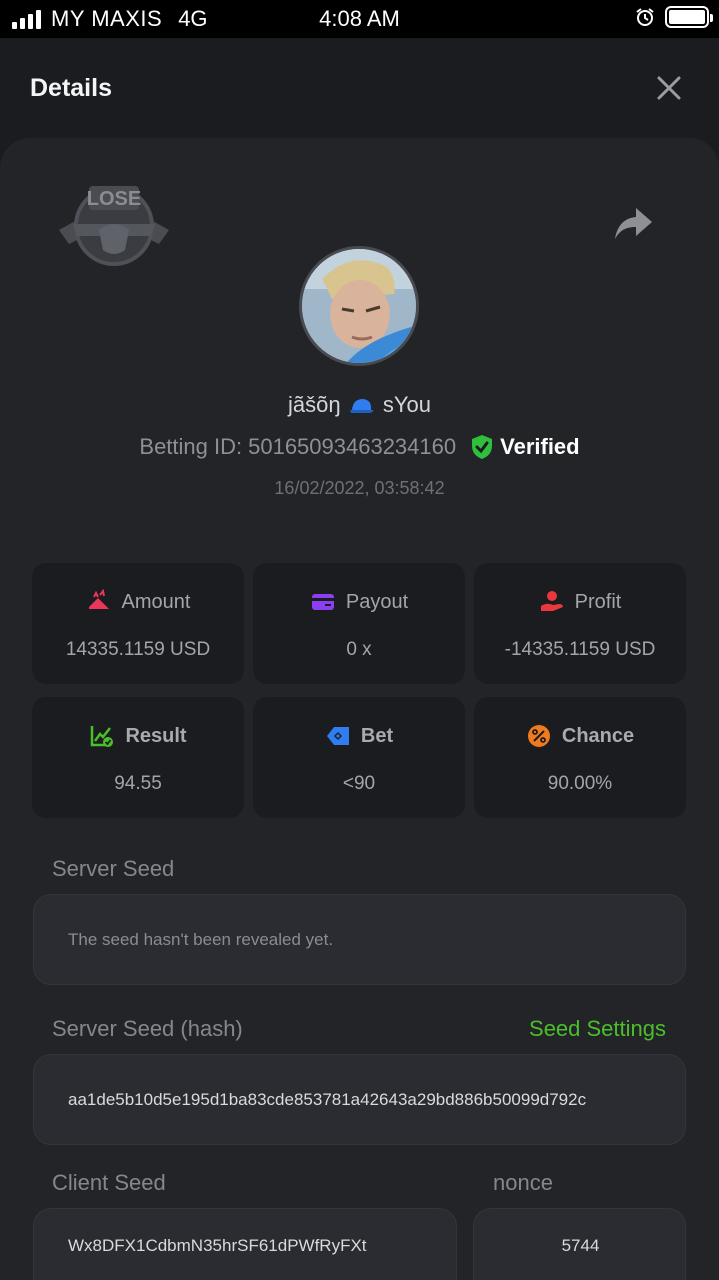 The height and width of the screenshot is (1280, 719). I want to click on stat-value: <90, so click(359, 783).